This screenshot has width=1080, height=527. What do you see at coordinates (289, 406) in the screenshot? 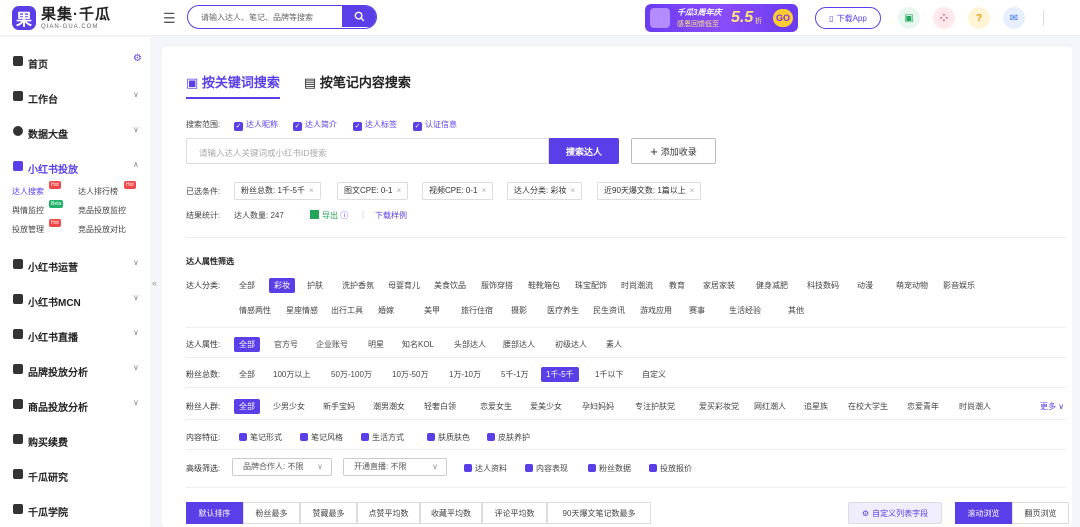
I see `crowd-option: 少男少女` at bounding box center [289, 406].